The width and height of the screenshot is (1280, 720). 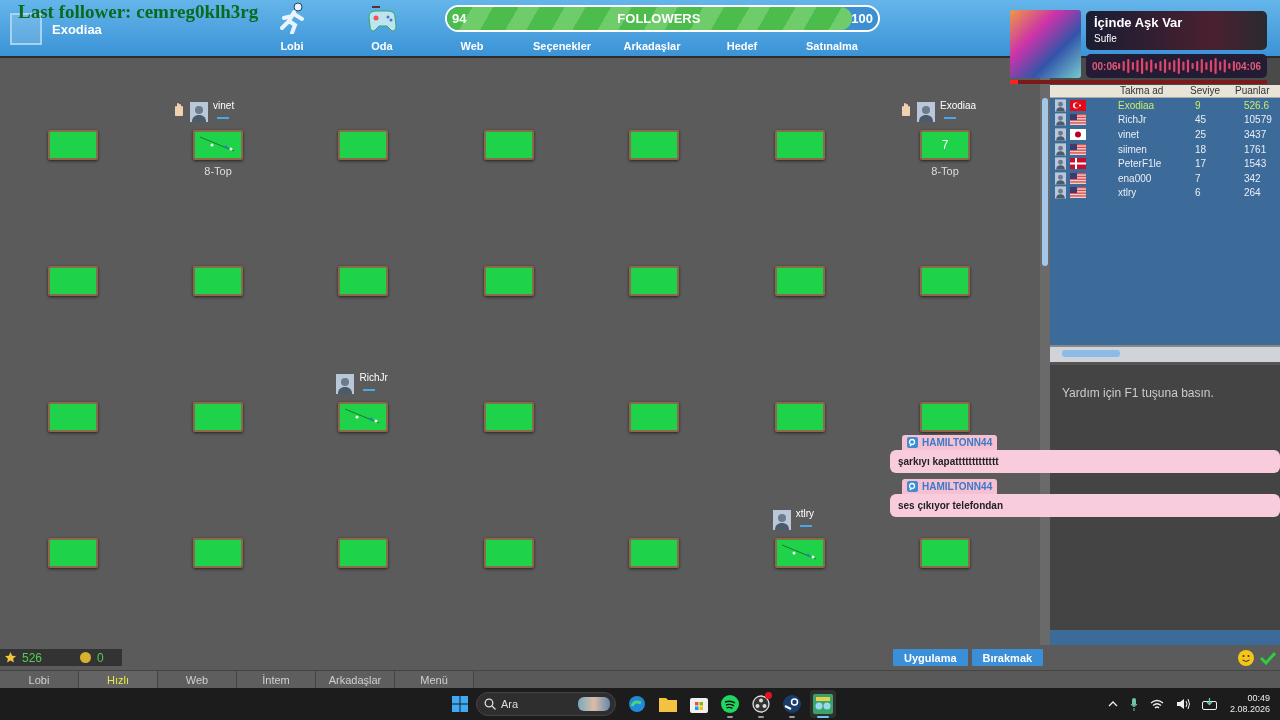 What do you see at coordinates (1085, 505) in the screenshot?
I see `chat-message: ses çıkıyor telefondan` at bounding box center [1085, 505].